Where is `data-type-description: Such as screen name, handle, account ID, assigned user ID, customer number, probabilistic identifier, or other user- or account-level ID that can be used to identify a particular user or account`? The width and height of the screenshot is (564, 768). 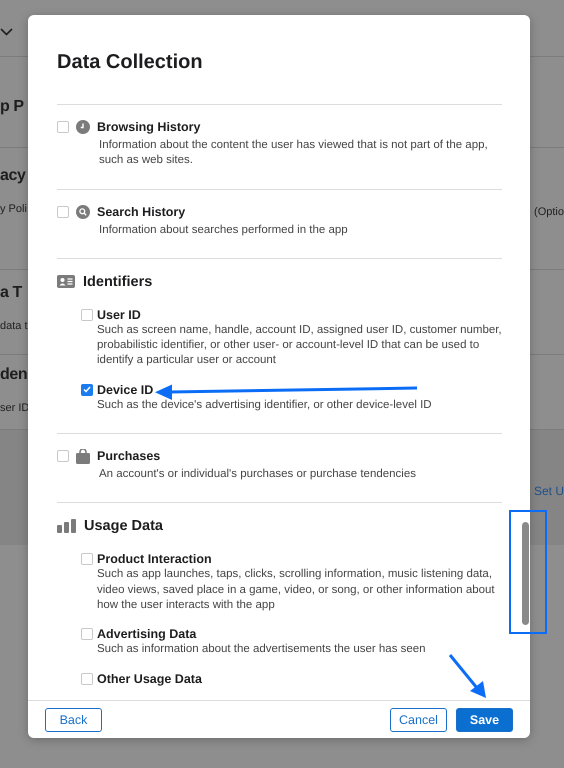 data-type-description: Such as screen name, handle, account ID, assigned user ID, customer number, probabilistic identifier, or other user- or account-level ID that can be used to identify a particular user or account is located at coordinates (299, 345).